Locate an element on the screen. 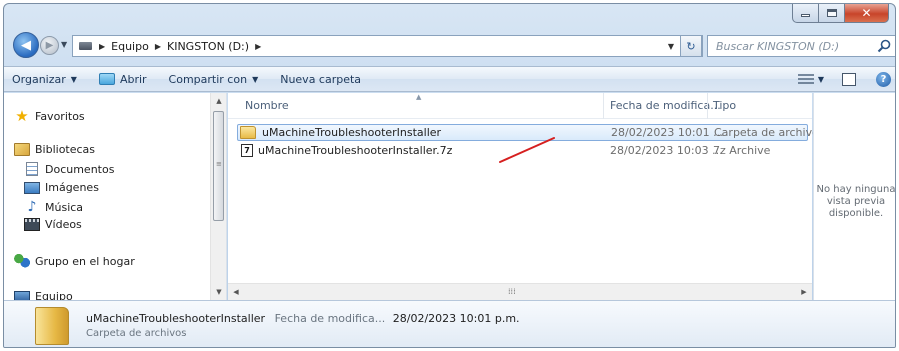  nav-music: ♪ Música is located at coordinates (54, 207).